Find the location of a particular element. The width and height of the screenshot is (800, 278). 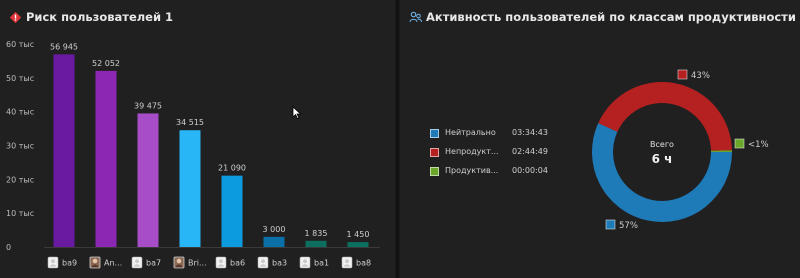

donut-center-value: 6 ч is located at coordinates (662, 159).